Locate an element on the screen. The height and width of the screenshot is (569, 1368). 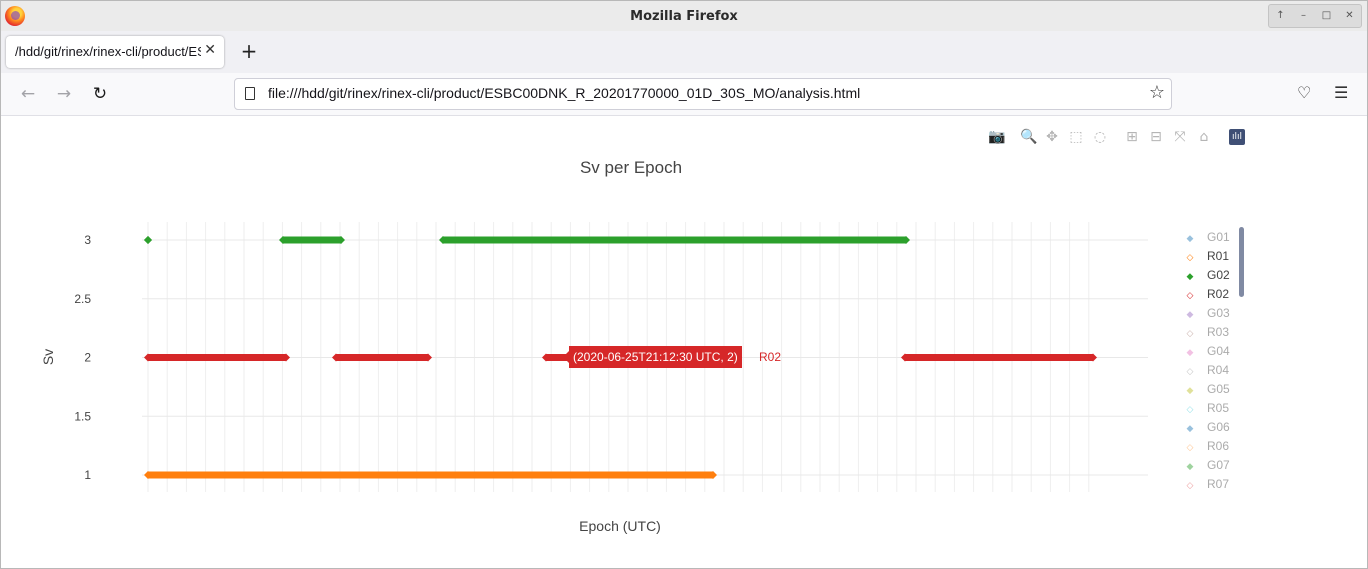
bookmark-star-icon: ☆ is located at coordinates (1157, 92).